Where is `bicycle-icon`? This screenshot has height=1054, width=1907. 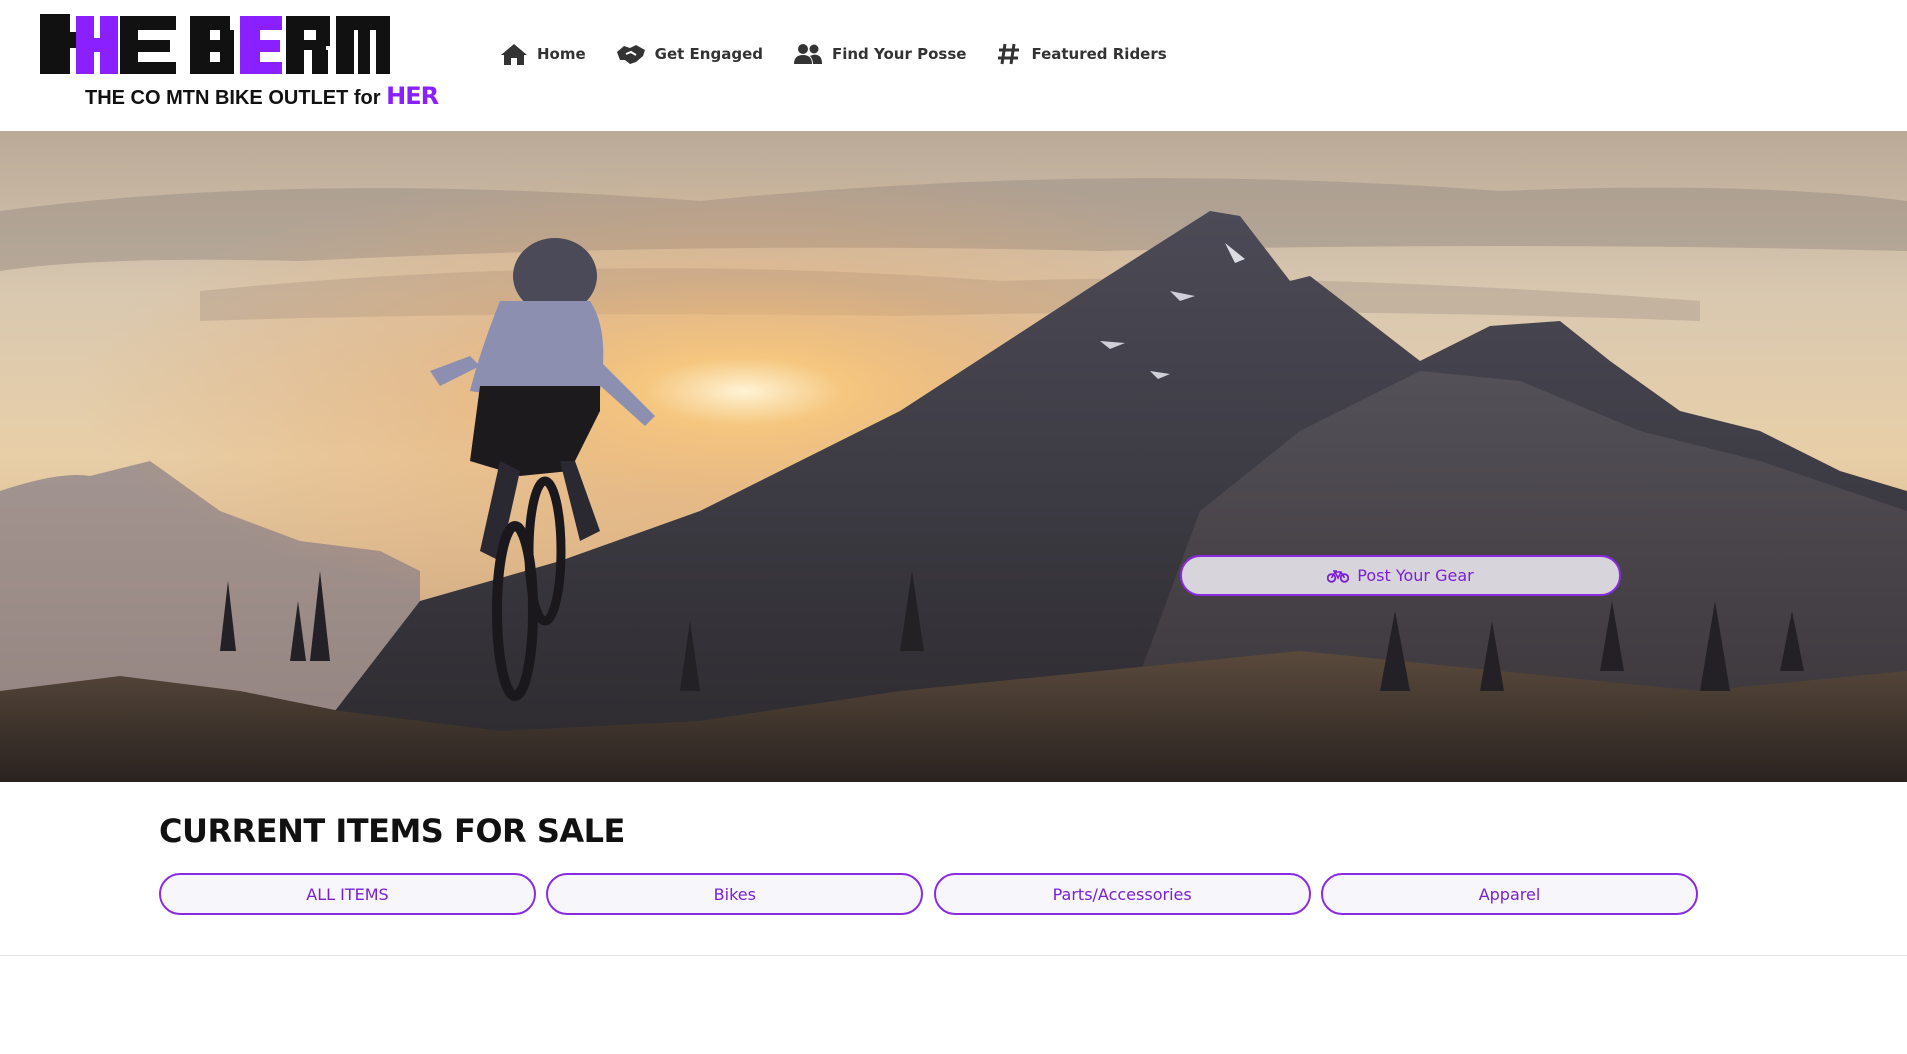
bicycle-icon is located at coordinates (1338, 576).